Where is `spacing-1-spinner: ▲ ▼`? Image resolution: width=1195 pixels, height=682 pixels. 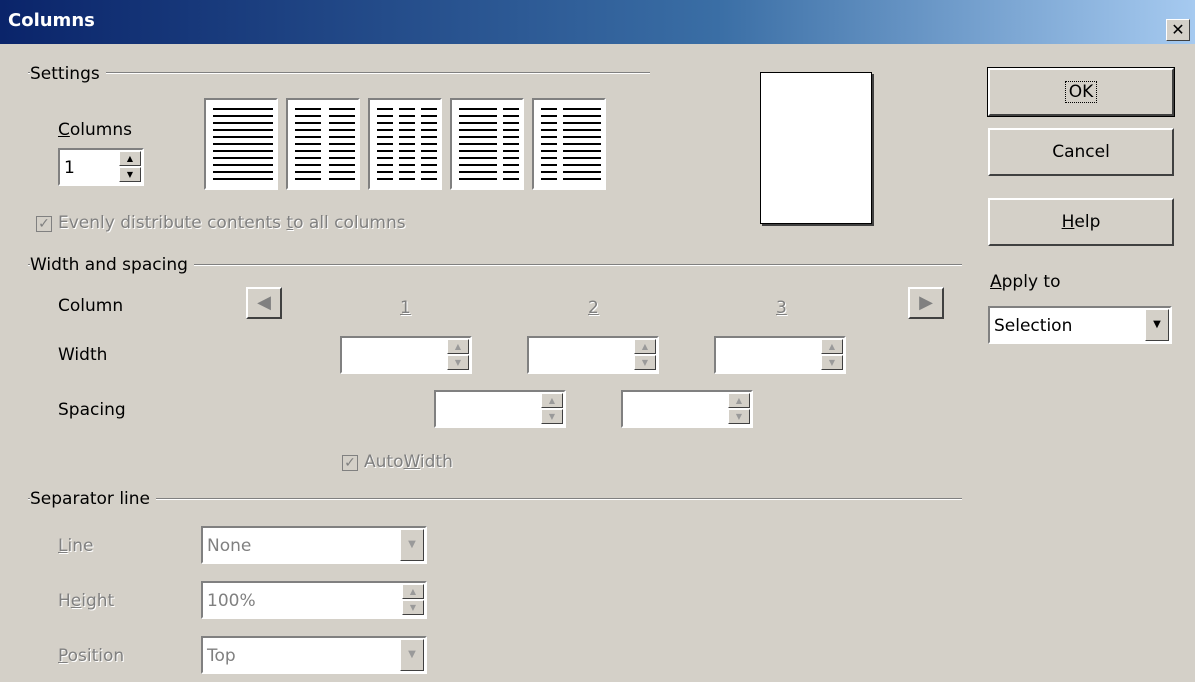 spacing-1-spinner: ▲ ▼ is located at coordinates (500, 409).